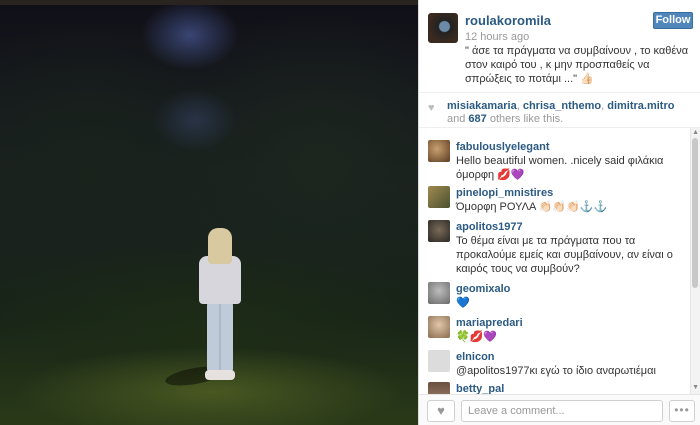 The width and height of the screenshot is (700, 425). I want to click on likes-and: and, so click(456, 119).